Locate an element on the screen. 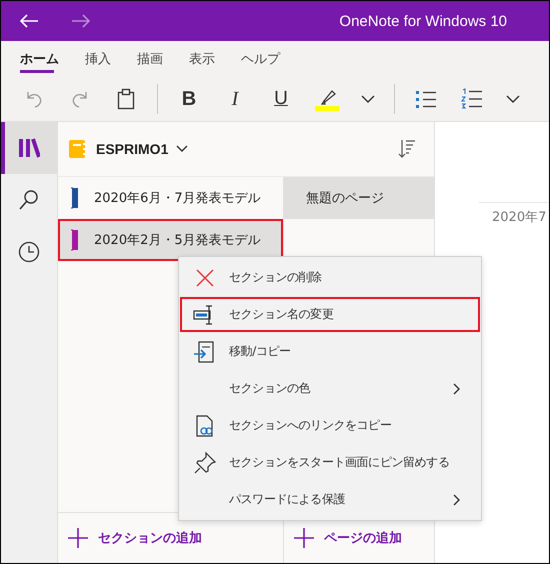 Image resolution: width=550 pixels, height=564 pixels. notebooks-button is located at coordinates (29, 148).